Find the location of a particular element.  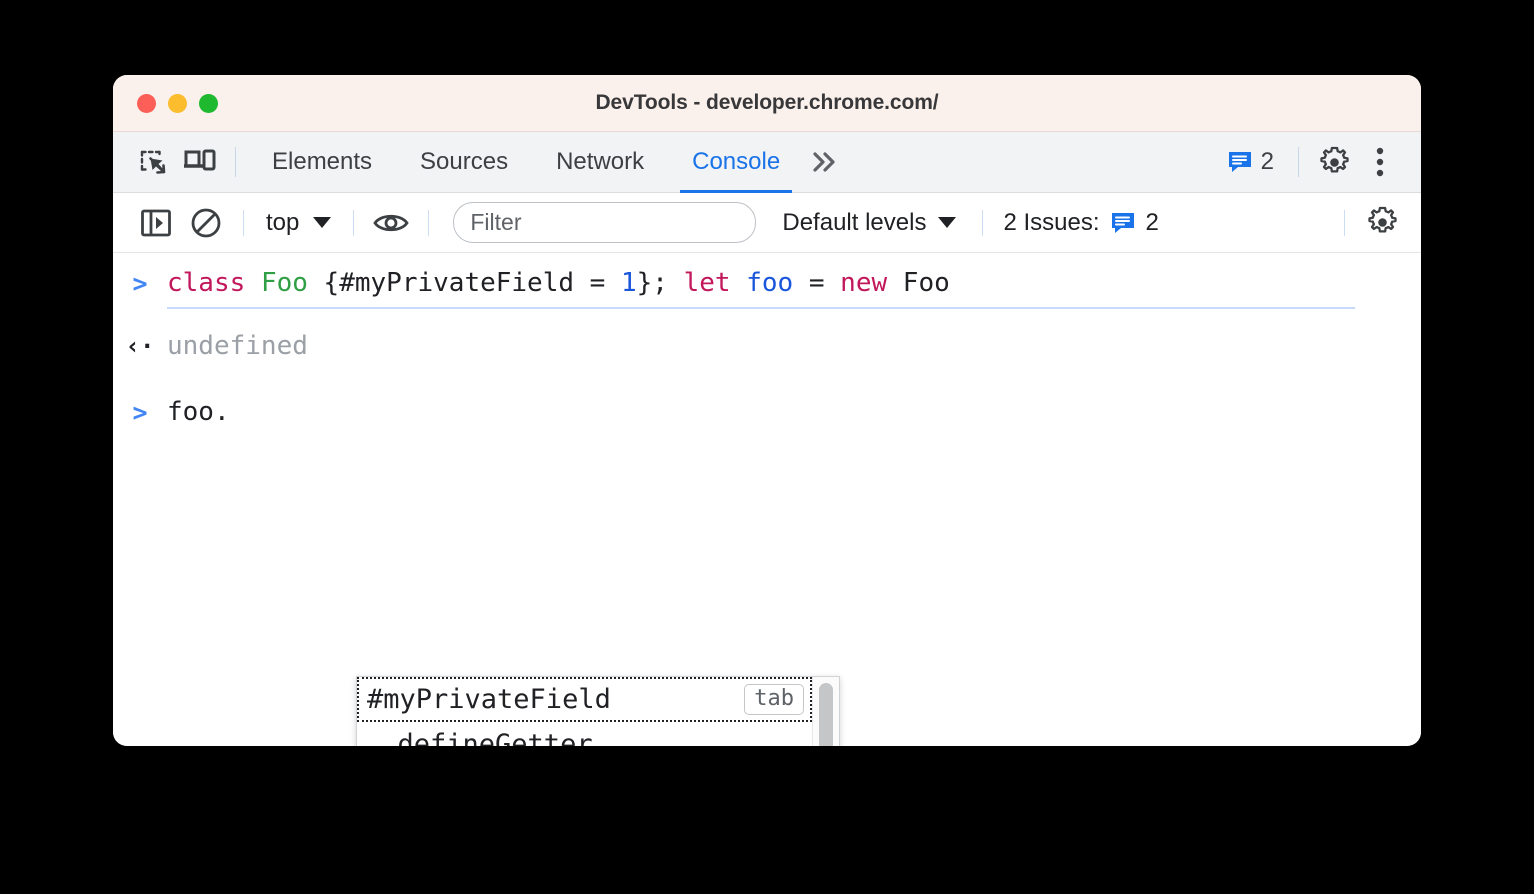

autocomplete-scrollbar-thumb is located at coordinates (826, 714).